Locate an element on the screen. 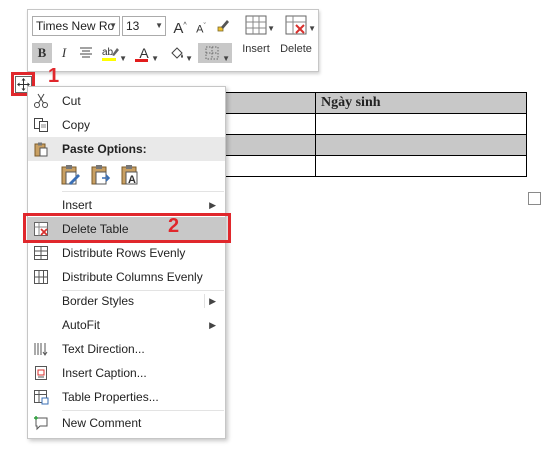  menu-item-distribute-rows: Distribute Rows Evenly is located at coordinates (126, 253).